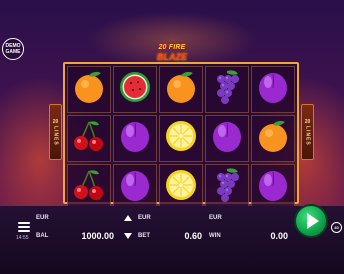  Describe the element at coordinates (128, 236) in the screenshot. I see `bet-decrease-button` at that location.